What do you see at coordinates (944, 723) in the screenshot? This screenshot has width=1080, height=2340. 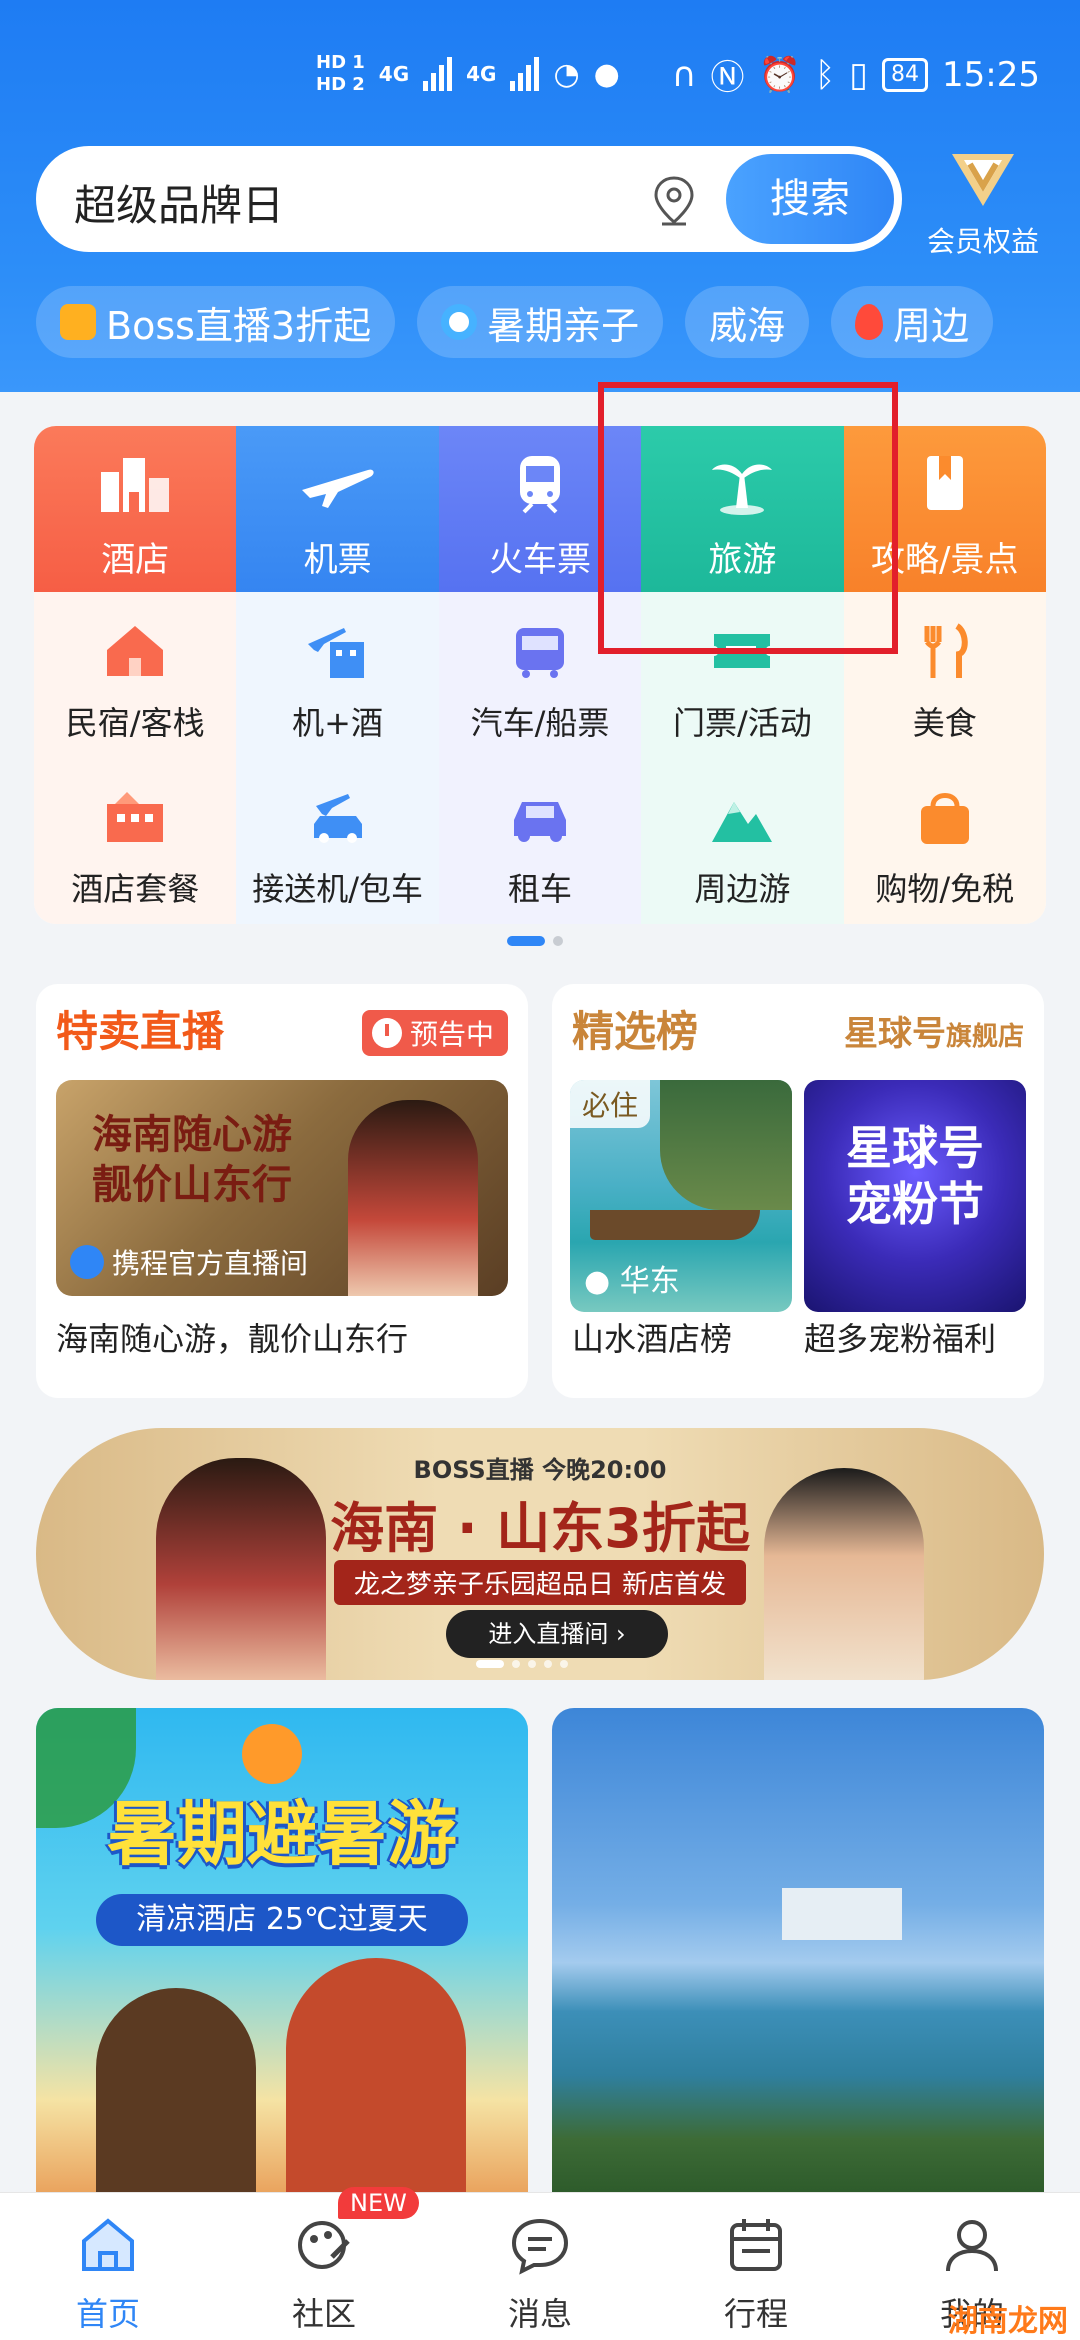 I see `grid-label: 美食` at bounding box center [944, 723].